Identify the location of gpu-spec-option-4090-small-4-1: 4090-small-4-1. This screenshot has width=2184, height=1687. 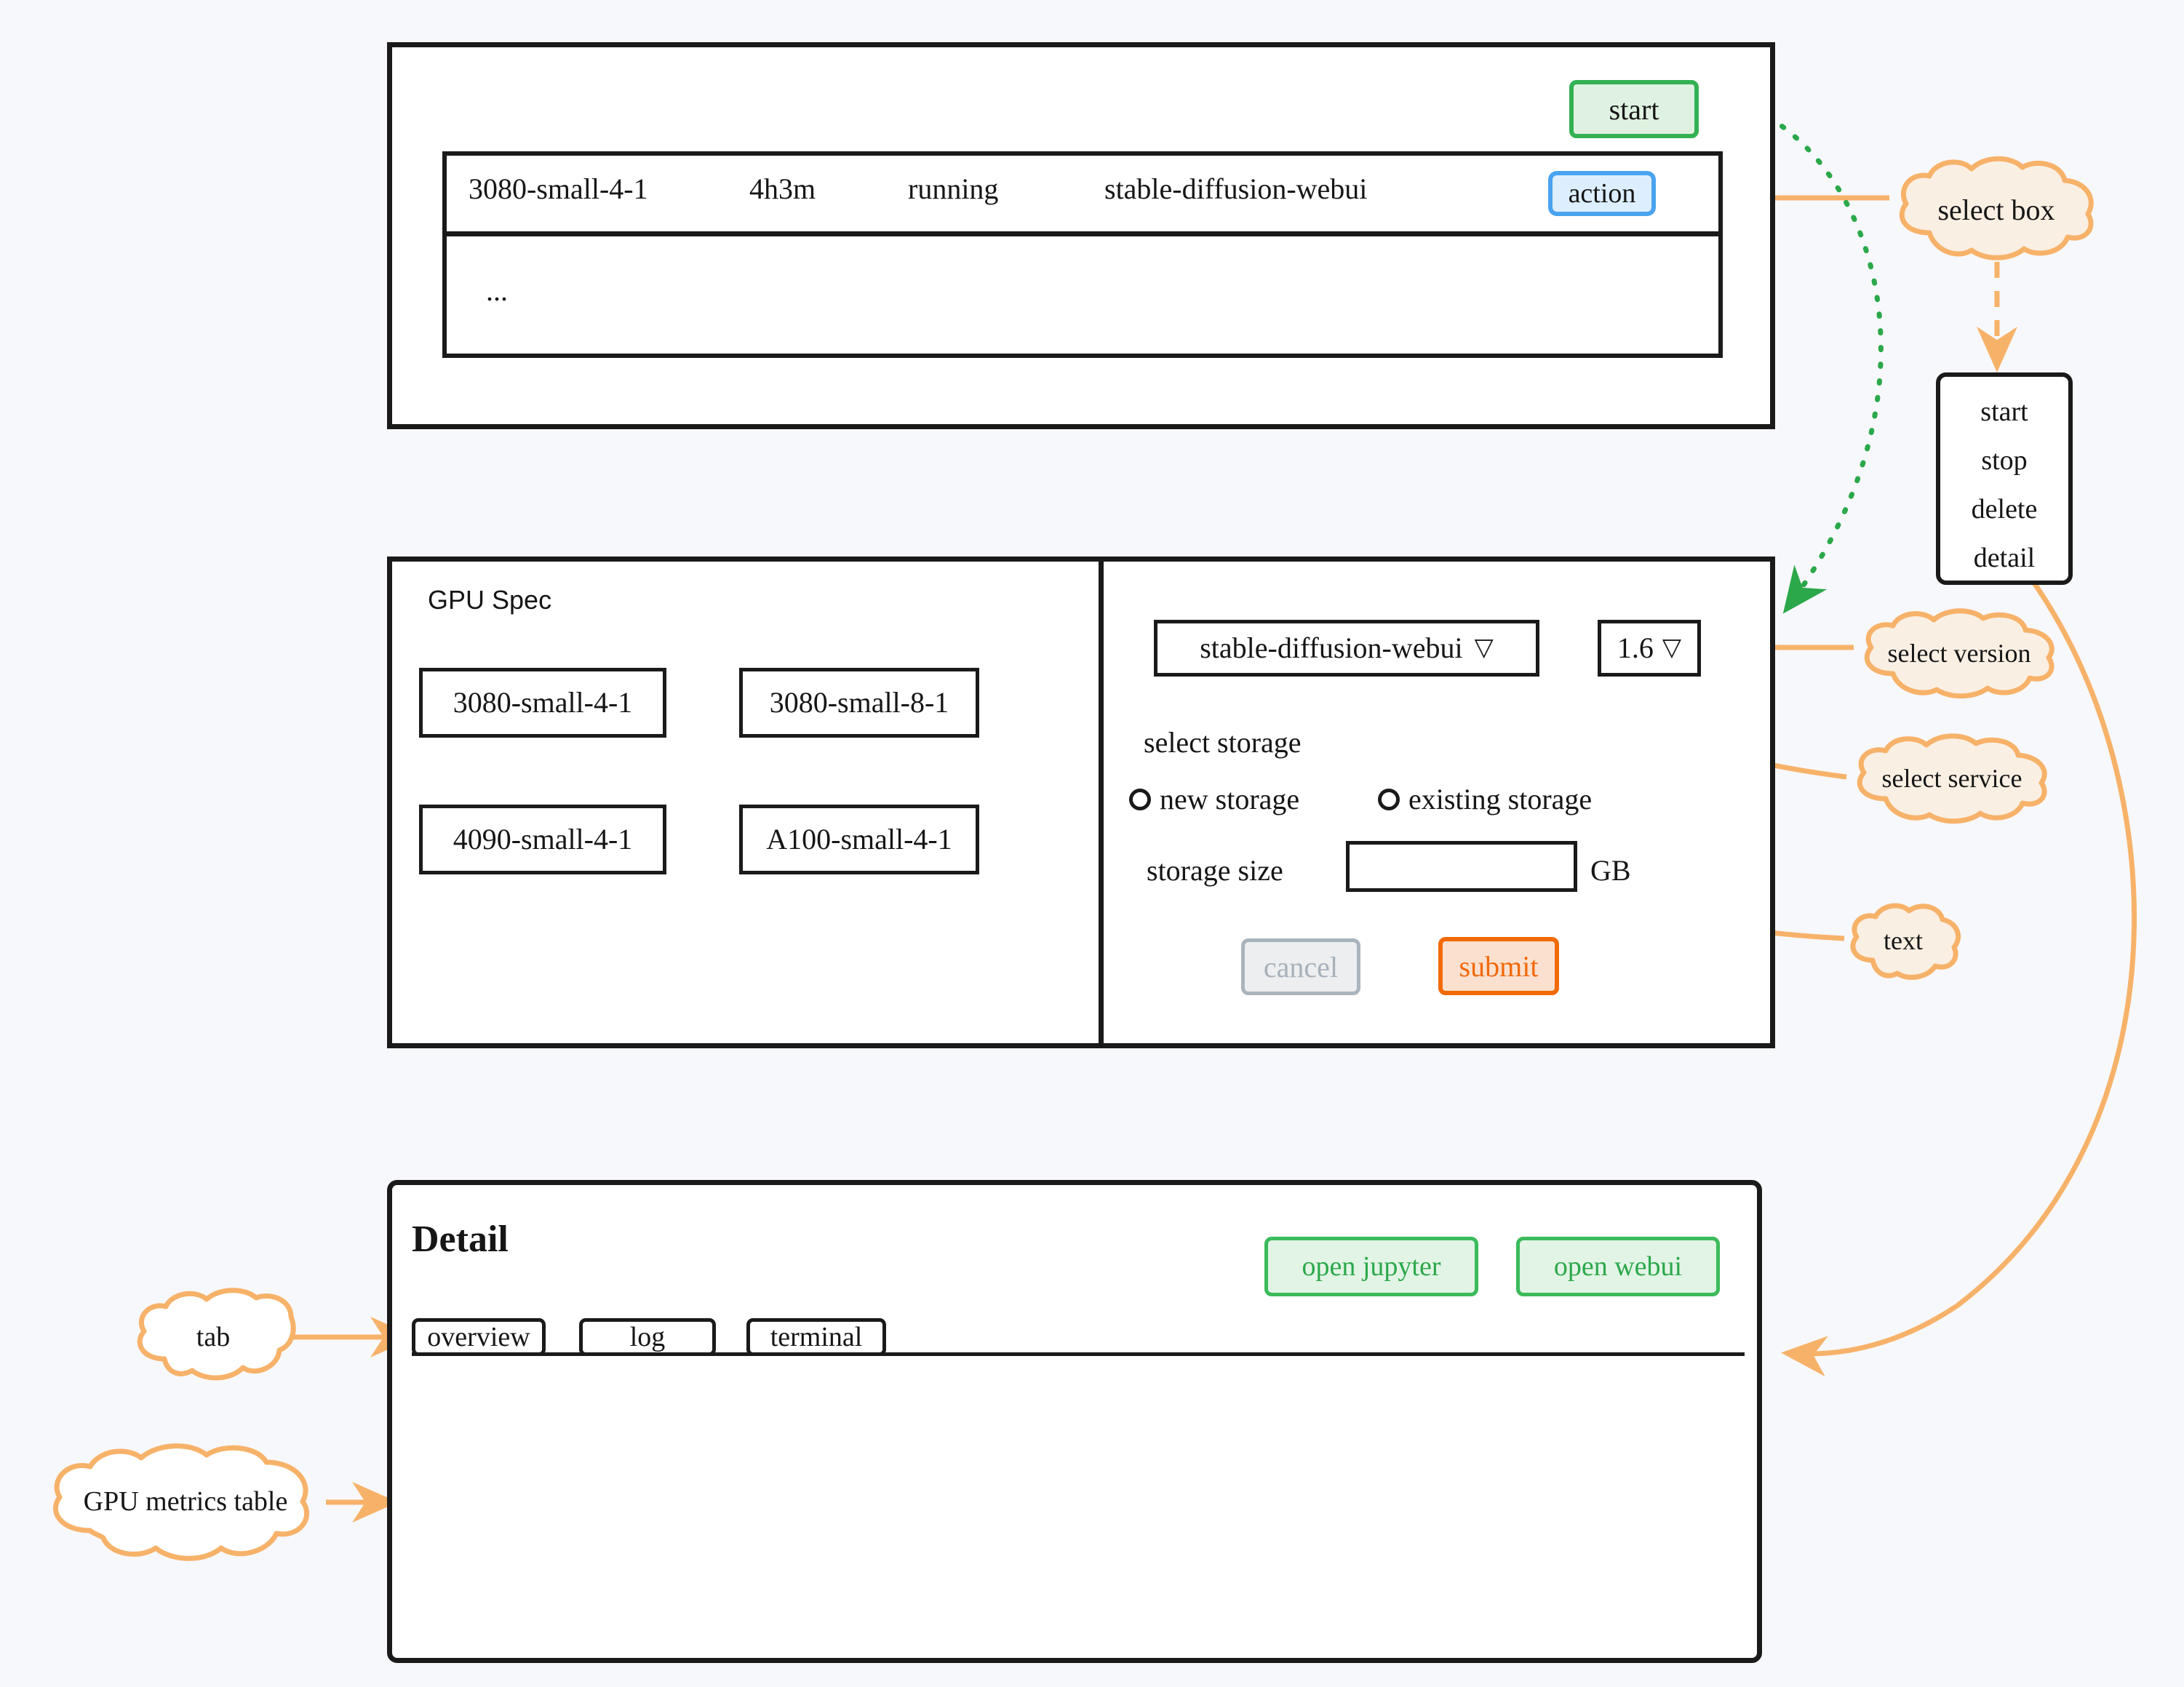
(542, 839).